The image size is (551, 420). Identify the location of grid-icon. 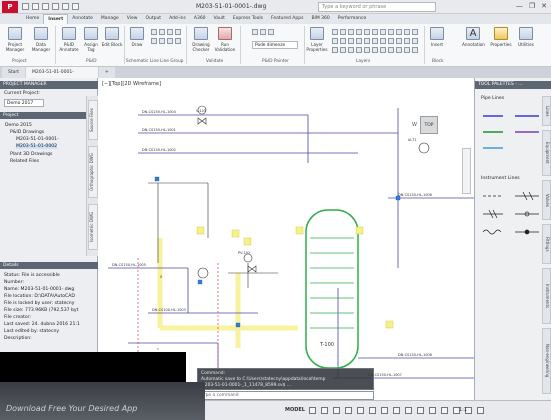
(312, 410).